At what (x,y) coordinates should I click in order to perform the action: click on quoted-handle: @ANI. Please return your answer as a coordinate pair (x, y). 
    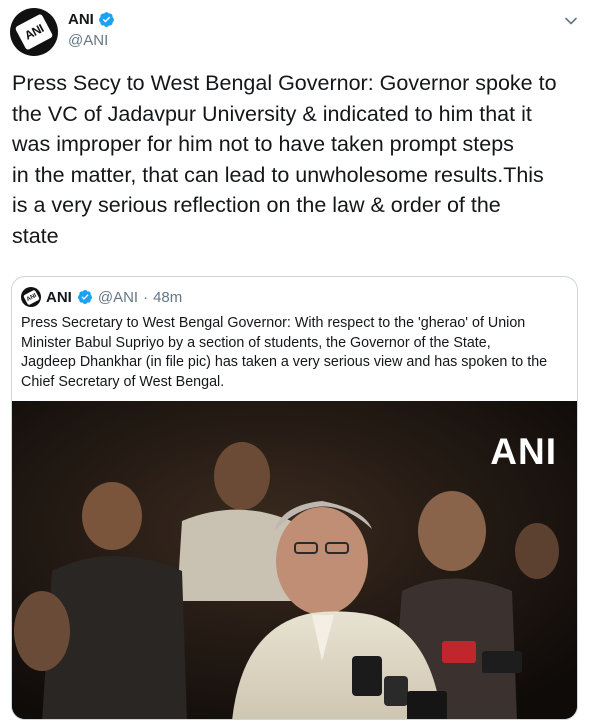
    Looking at the image, I should click on (118, 297).